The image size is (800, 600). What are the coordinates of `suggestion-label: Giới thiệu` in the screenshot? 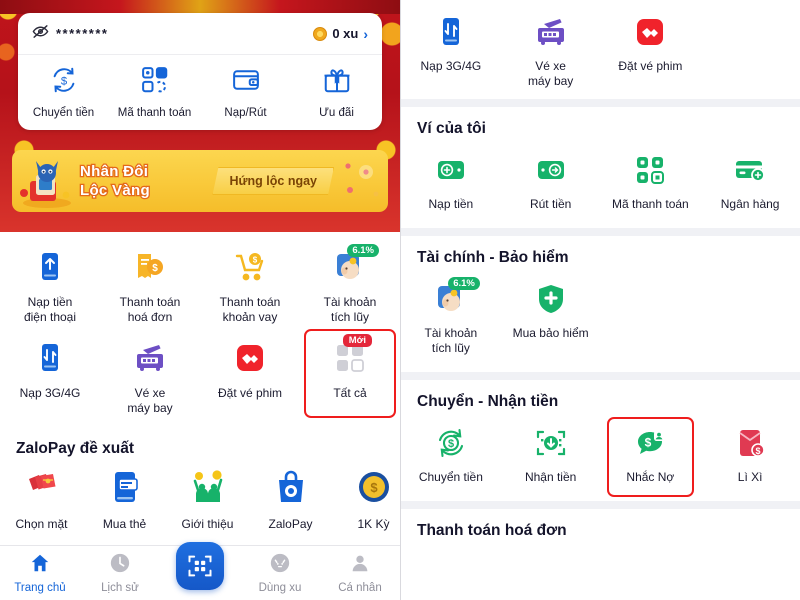 It's located at (207, 524).